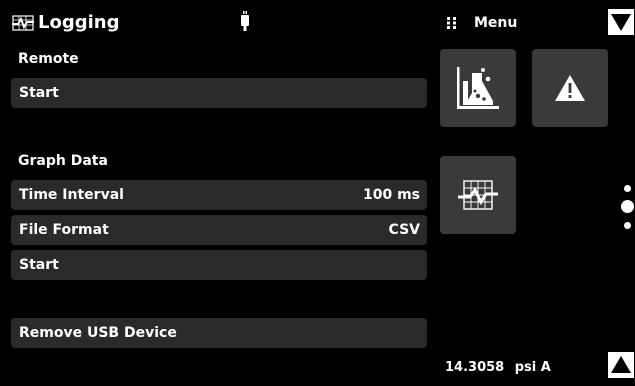  What do you see at coordinates (219, 93) in the screenshot?
I see `remote-start-button: Start` at bounding box center [219, 93].